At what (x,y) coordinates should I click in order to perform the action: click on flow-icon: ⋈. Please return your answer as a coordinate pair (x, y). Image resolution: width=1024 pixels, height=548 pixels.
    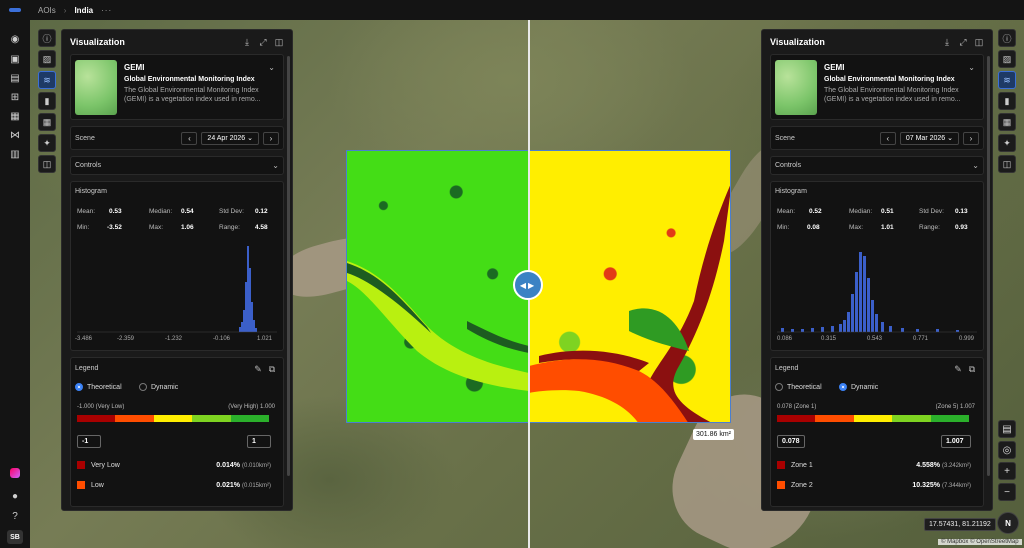
    Looking at the image, I should click on (15, 135).